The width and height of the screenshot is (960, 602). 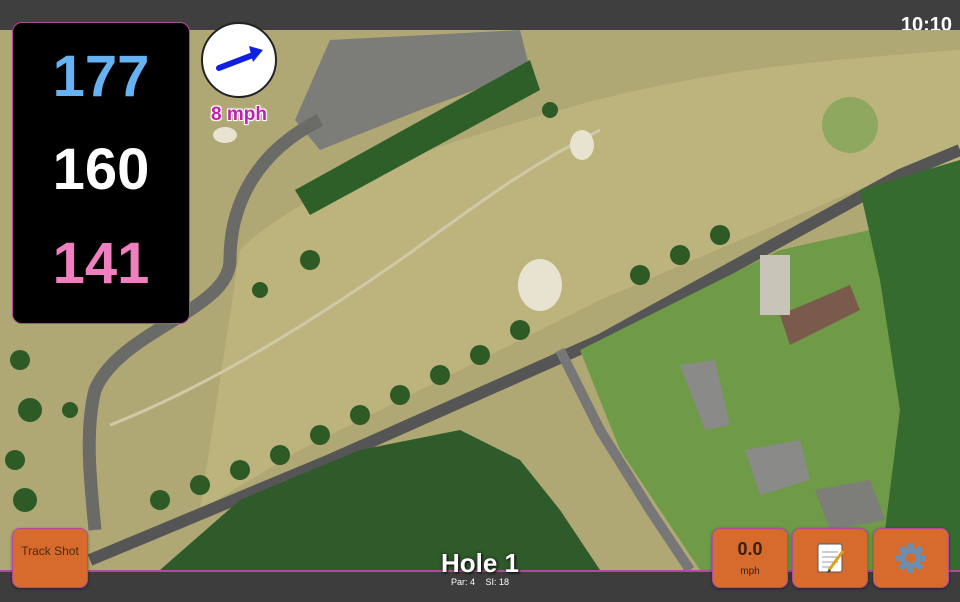 I want to click on hole-si: SI: 18, so click(x=497, y=582).